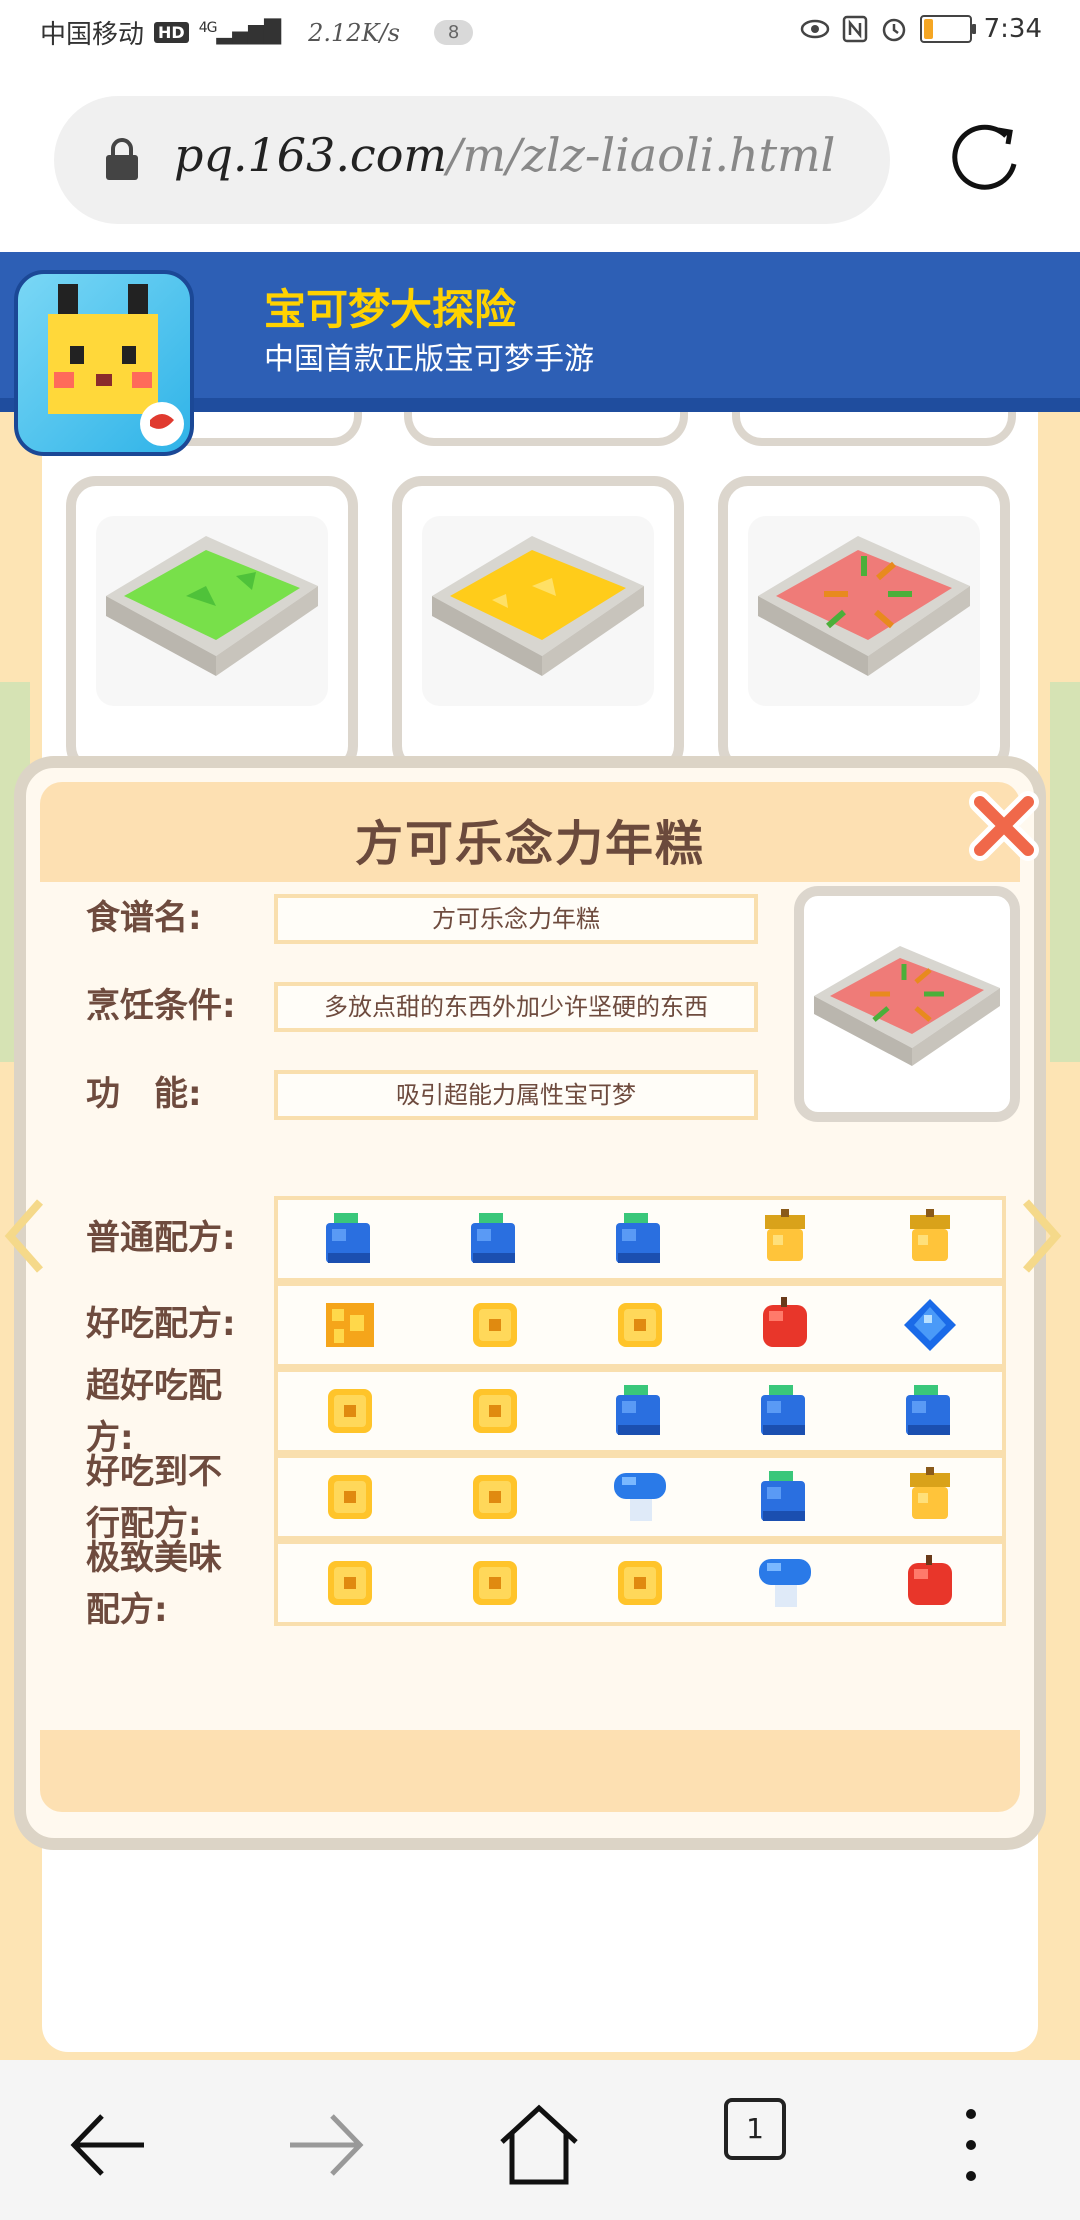 The image size is (1080, 2220). I want to click on notification-count-badge: 8, so click(453, 32).